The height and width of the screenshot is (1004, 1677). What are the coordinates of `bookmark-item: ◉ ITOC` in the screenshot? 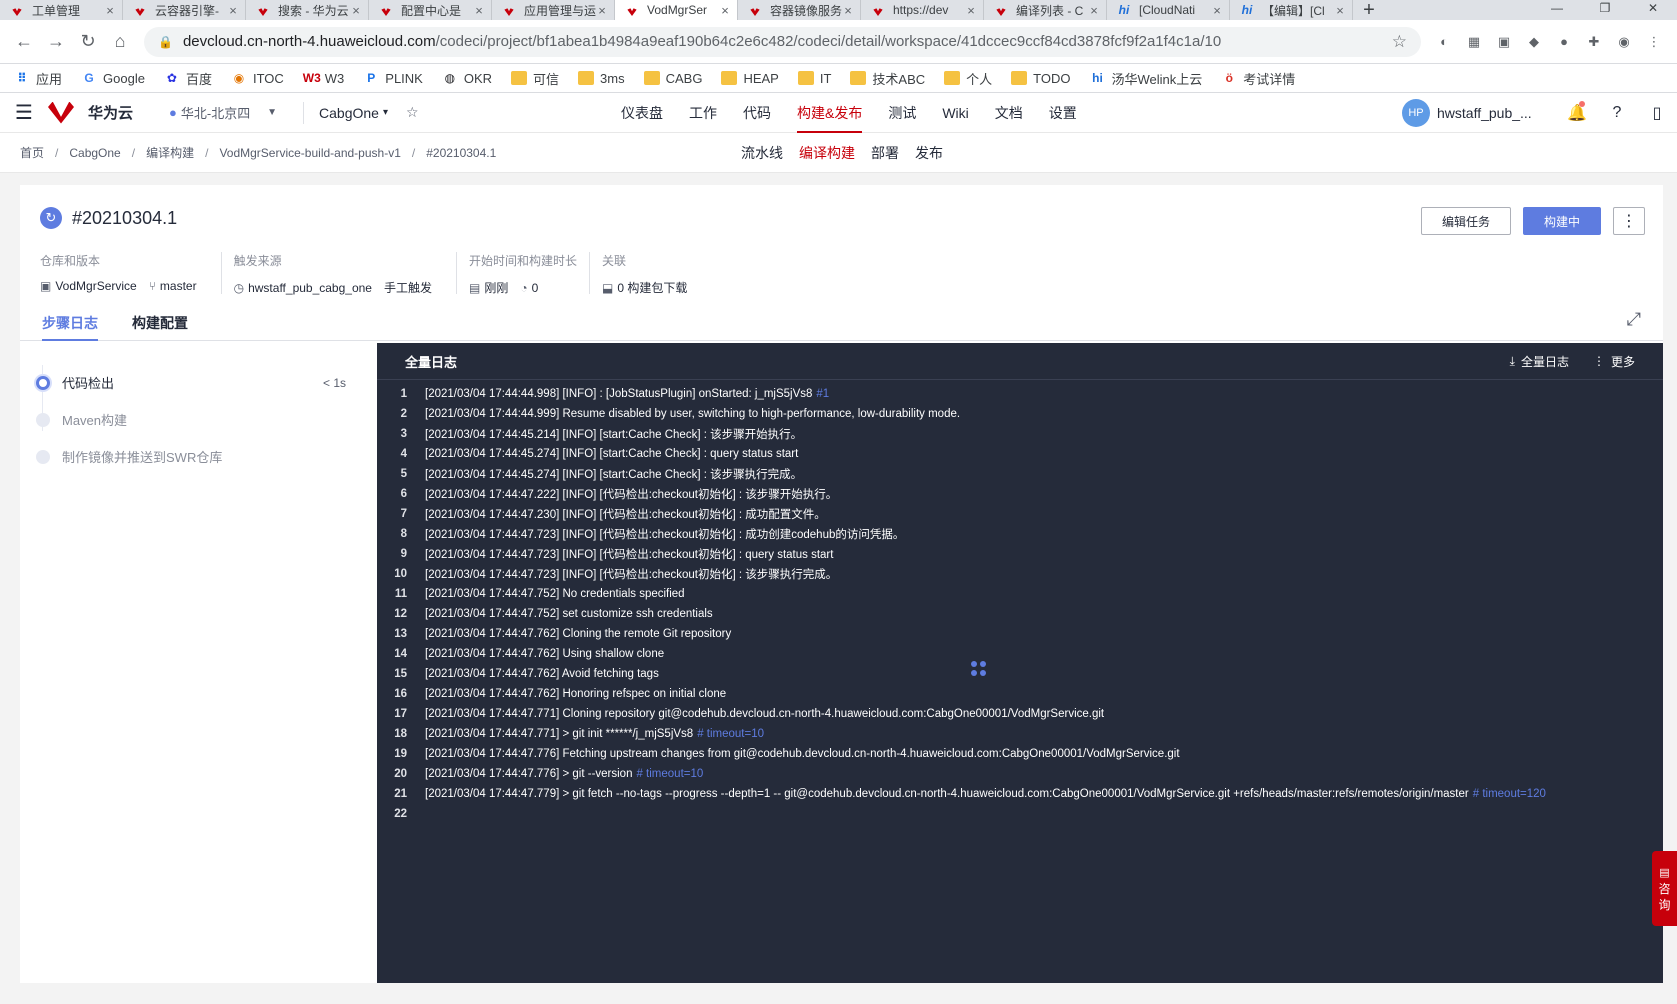 It's located at (257, 78).